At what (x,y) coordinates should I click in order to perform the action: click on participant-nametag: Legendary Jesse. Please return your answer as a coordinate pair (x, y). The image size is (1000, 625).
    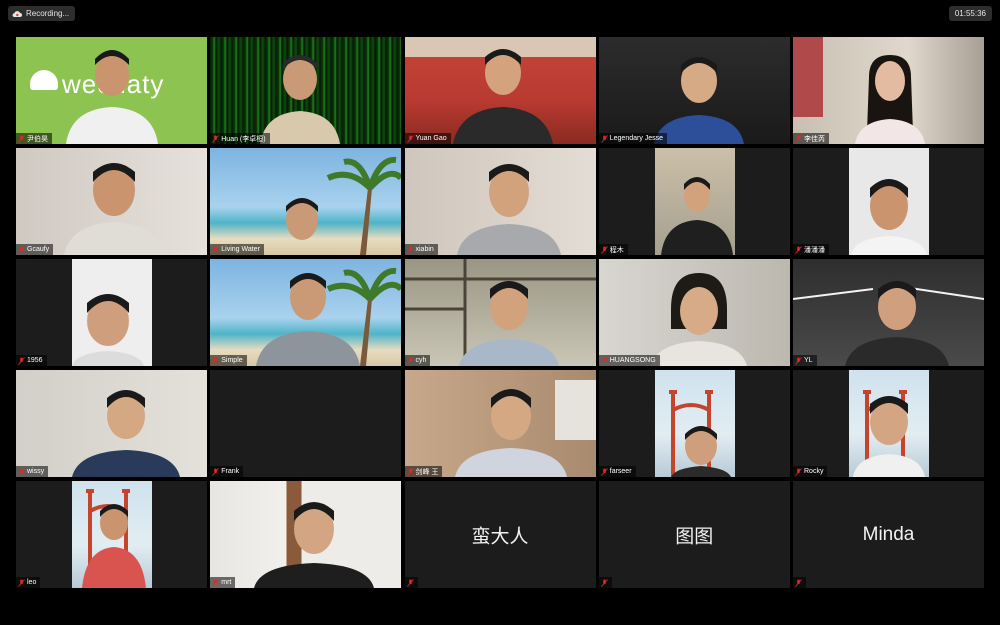
    Looking at the image, I should click on (633, 138).